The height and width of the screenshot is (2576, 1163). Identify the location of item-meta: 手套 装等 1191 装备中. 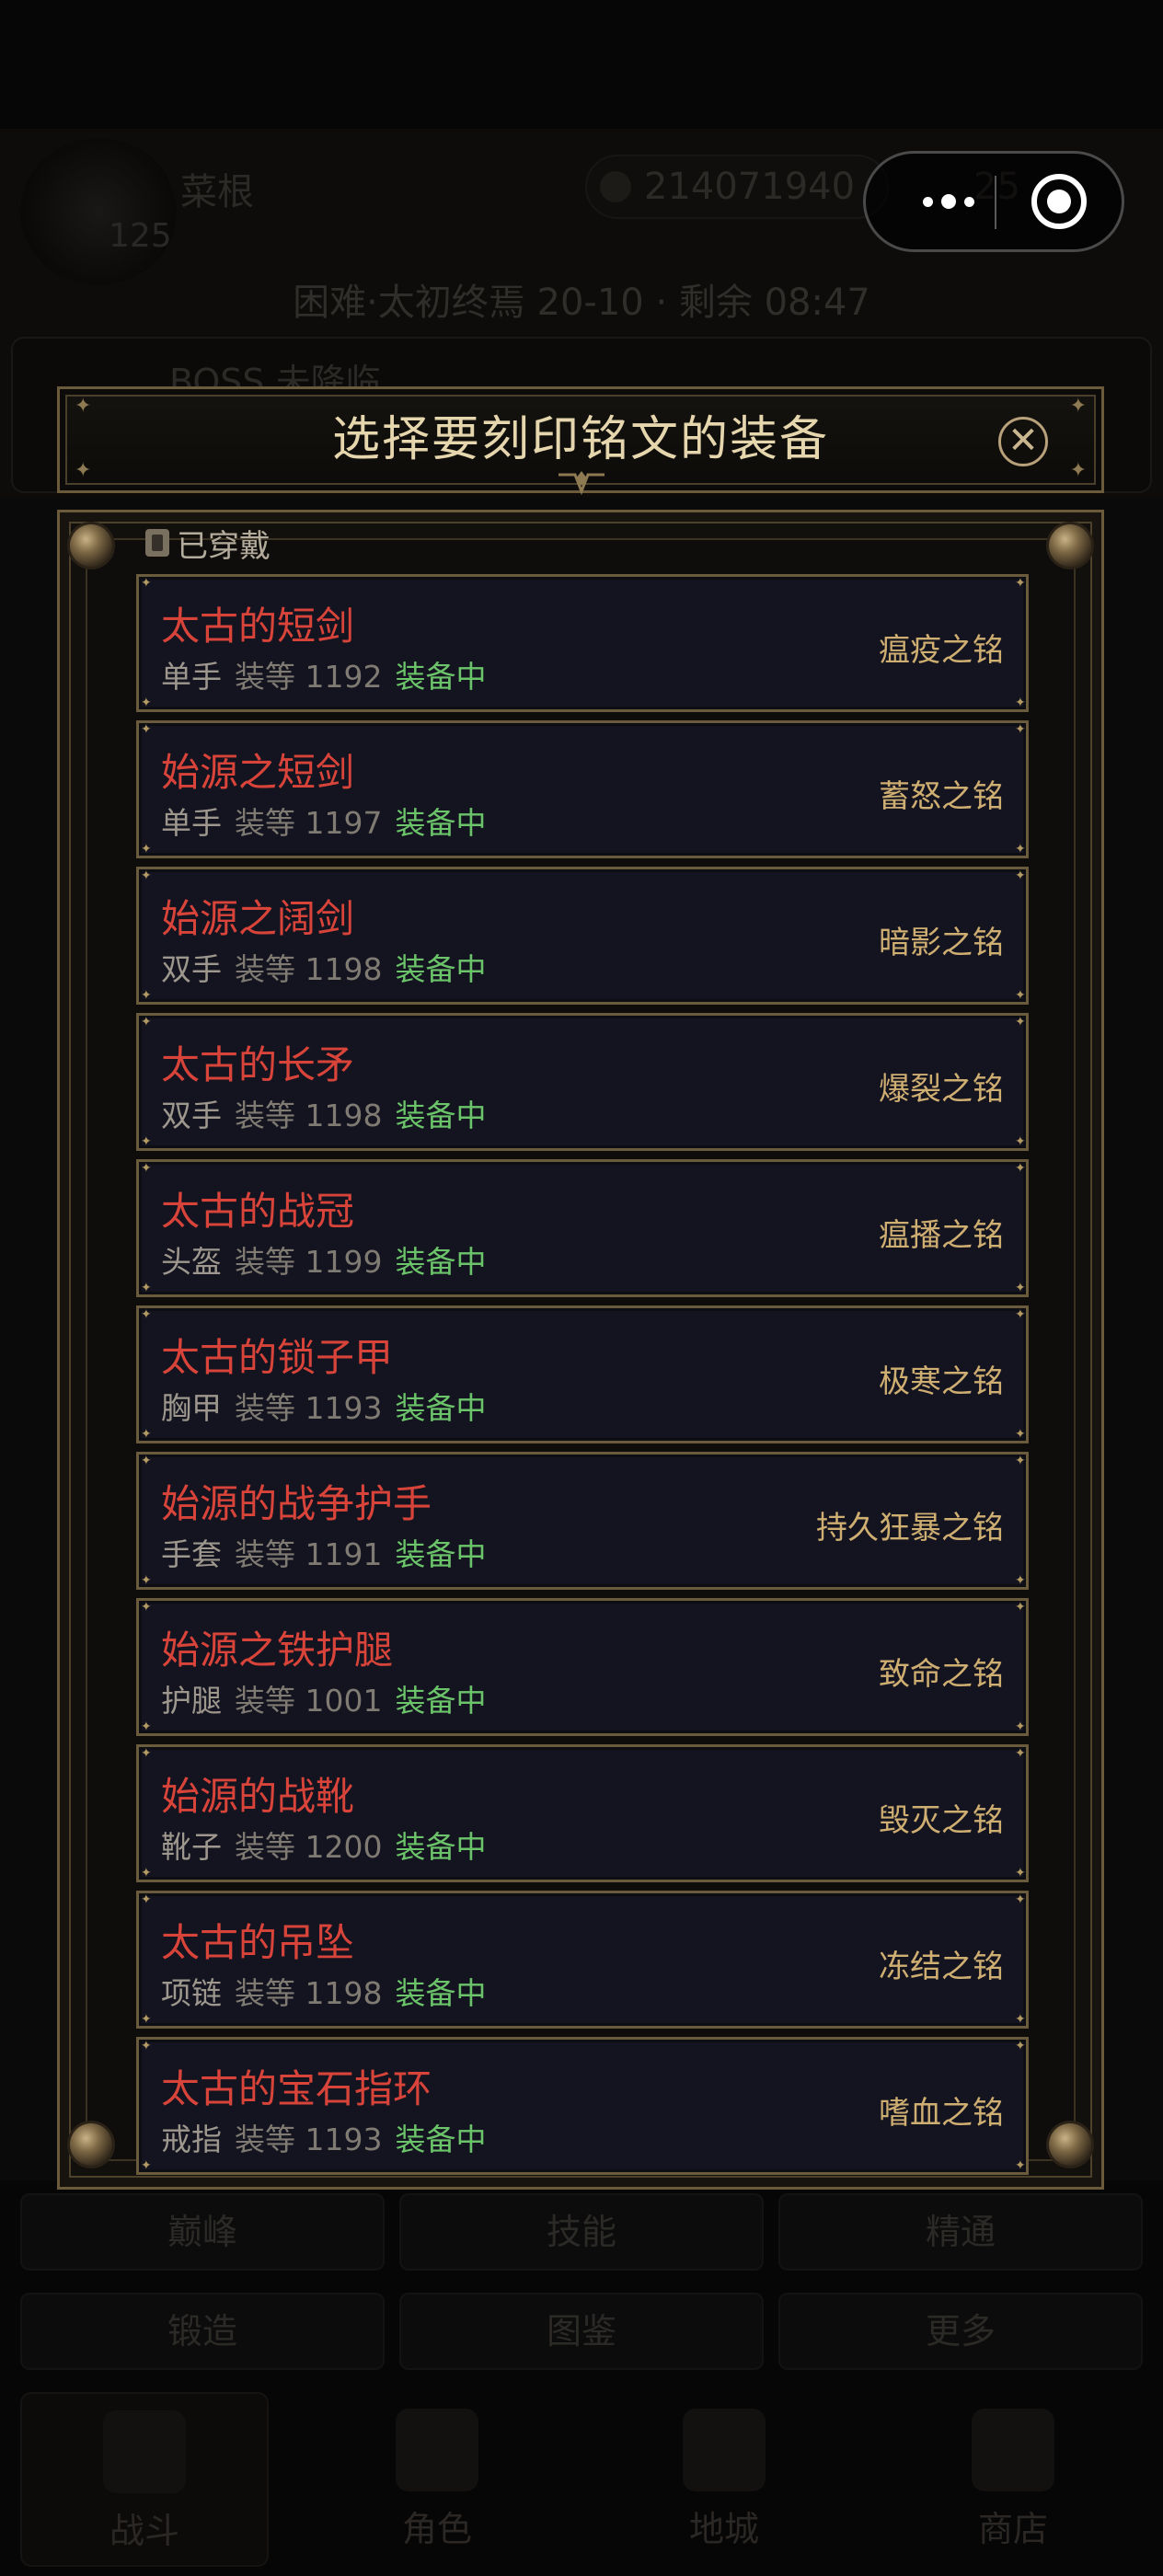
(323, 1552).